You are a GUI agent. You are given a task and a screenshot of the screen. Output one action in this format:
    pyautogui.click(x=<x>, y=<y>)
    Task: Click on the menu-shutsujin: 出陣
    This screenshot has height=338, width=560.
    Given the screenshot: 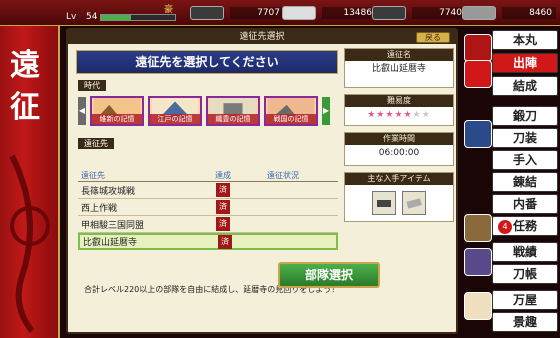 What is the action you would take?
    pyautogui.click(x=525, y=63)
    